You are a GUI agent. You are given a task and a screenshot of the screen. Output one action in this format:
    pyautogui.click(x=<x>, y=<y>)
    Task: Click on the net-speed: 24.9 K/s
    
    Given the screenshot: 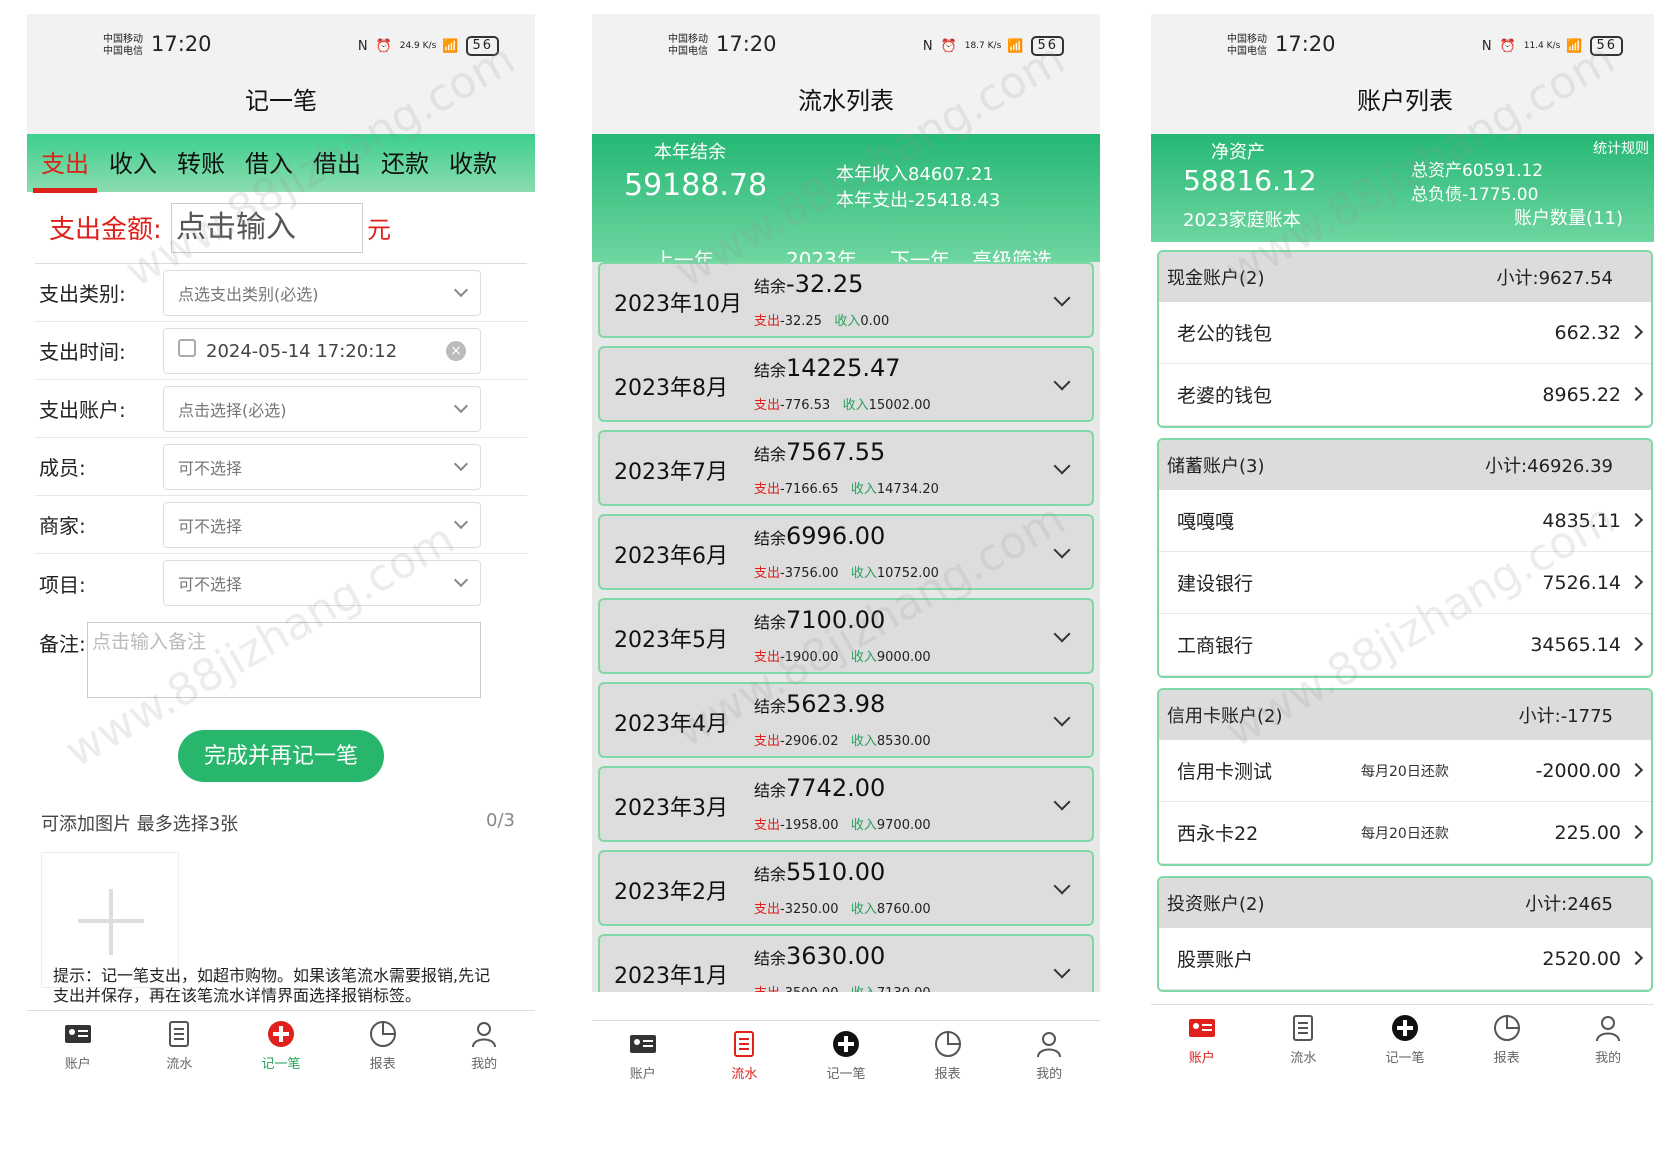 What is the action you would take?
    pyautogui.click(x=418, y=46)
    